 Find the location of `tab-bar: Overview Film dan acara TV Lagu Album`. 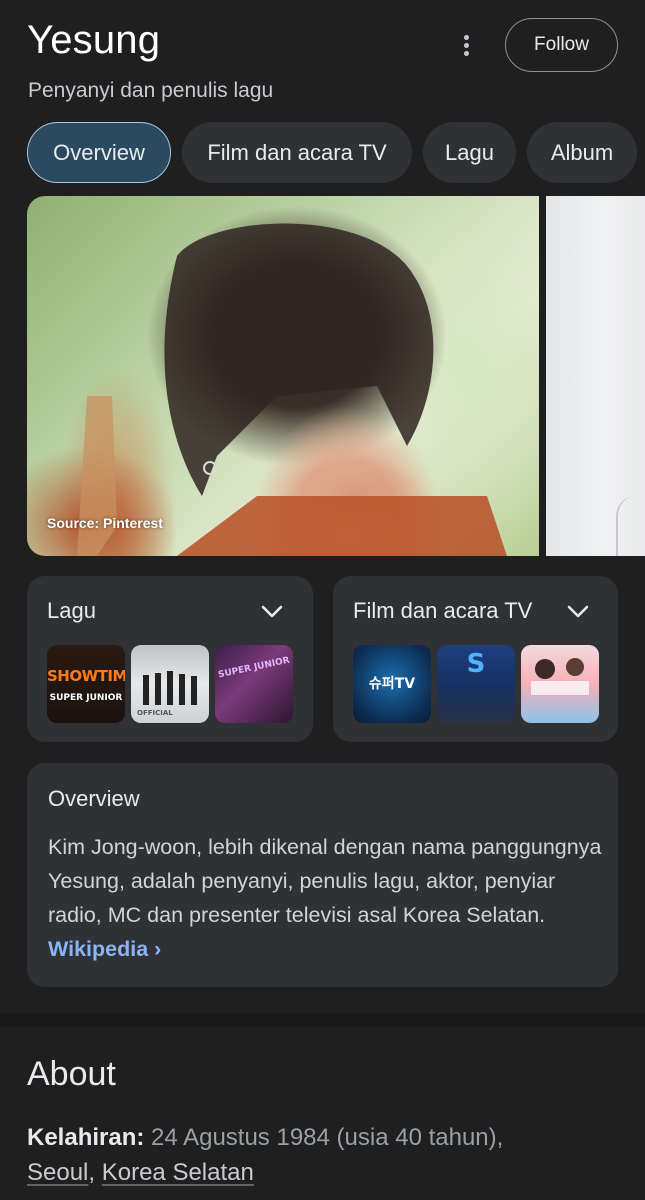

tab-bar: Overview Film dan acara TV Lagu Album is located at coordinates (336, 153).